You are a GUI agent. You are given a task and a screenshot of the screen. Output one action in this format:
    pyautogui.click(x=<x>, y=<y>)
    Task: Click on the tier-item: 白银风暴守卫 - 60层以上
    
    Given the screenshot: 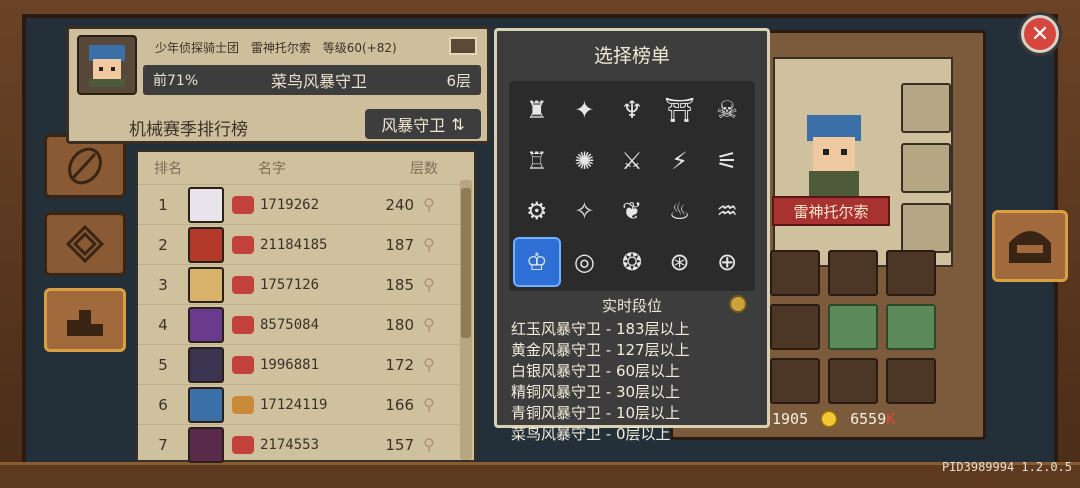 What is the action you would take?
    pyautogui.click(x=596, y=371)
    